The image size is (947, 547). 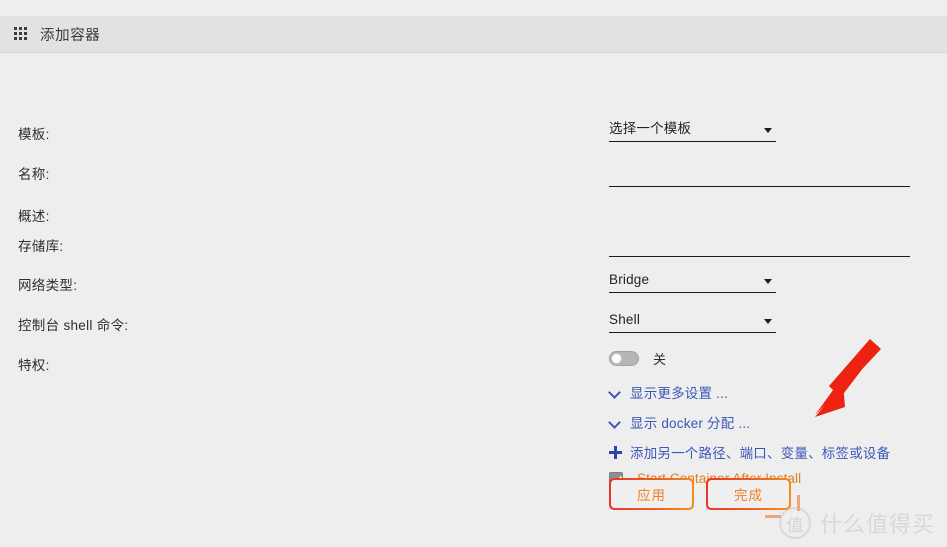 I want to click on console-shell-select: Shell, so click(x=692, y=322).